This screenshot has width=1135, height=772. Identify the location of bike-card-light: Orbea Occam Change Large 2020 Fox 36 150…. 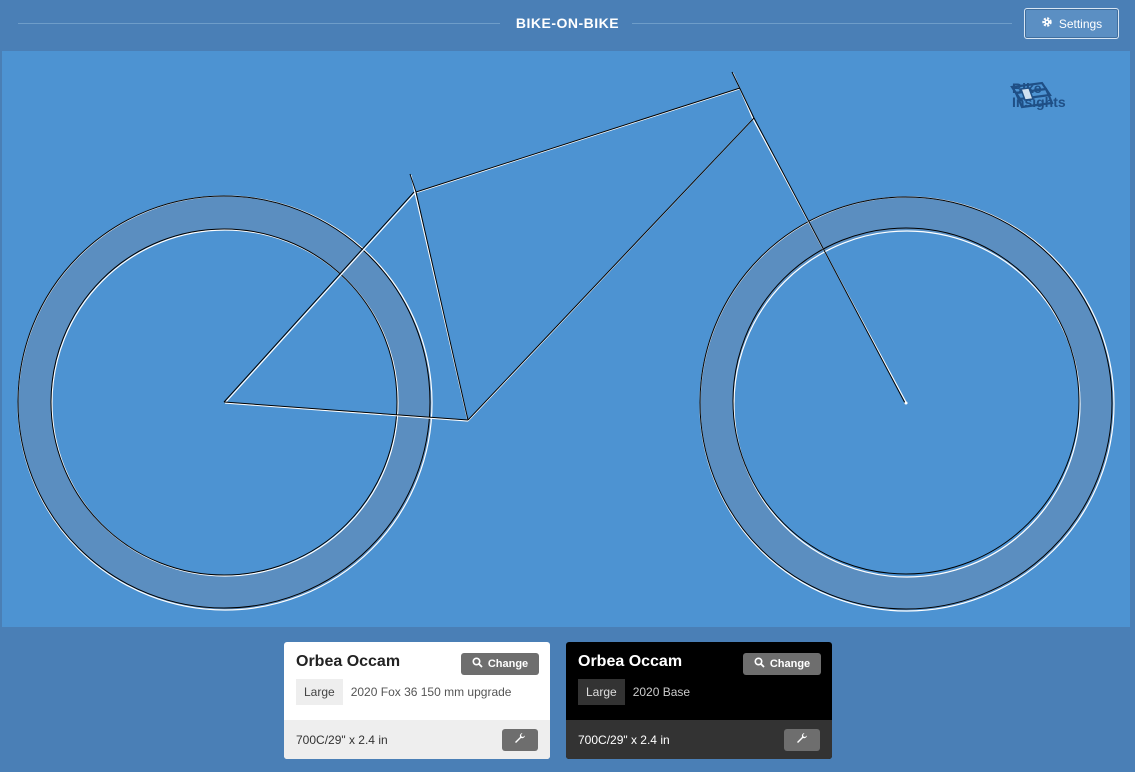
(417, 700).